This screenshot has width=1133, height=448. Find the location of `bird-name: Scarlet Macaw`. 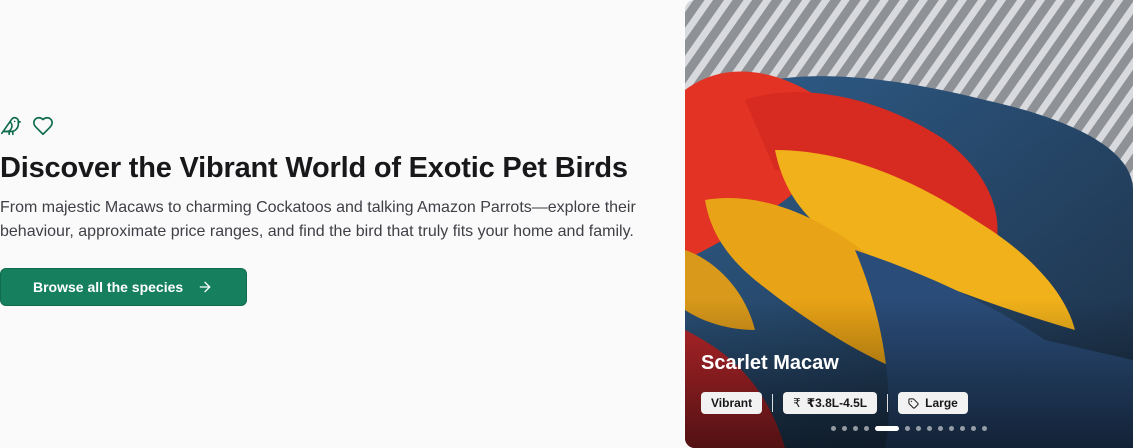

bird-name: Scarlet Macaw is located at coordinates (770, 363).